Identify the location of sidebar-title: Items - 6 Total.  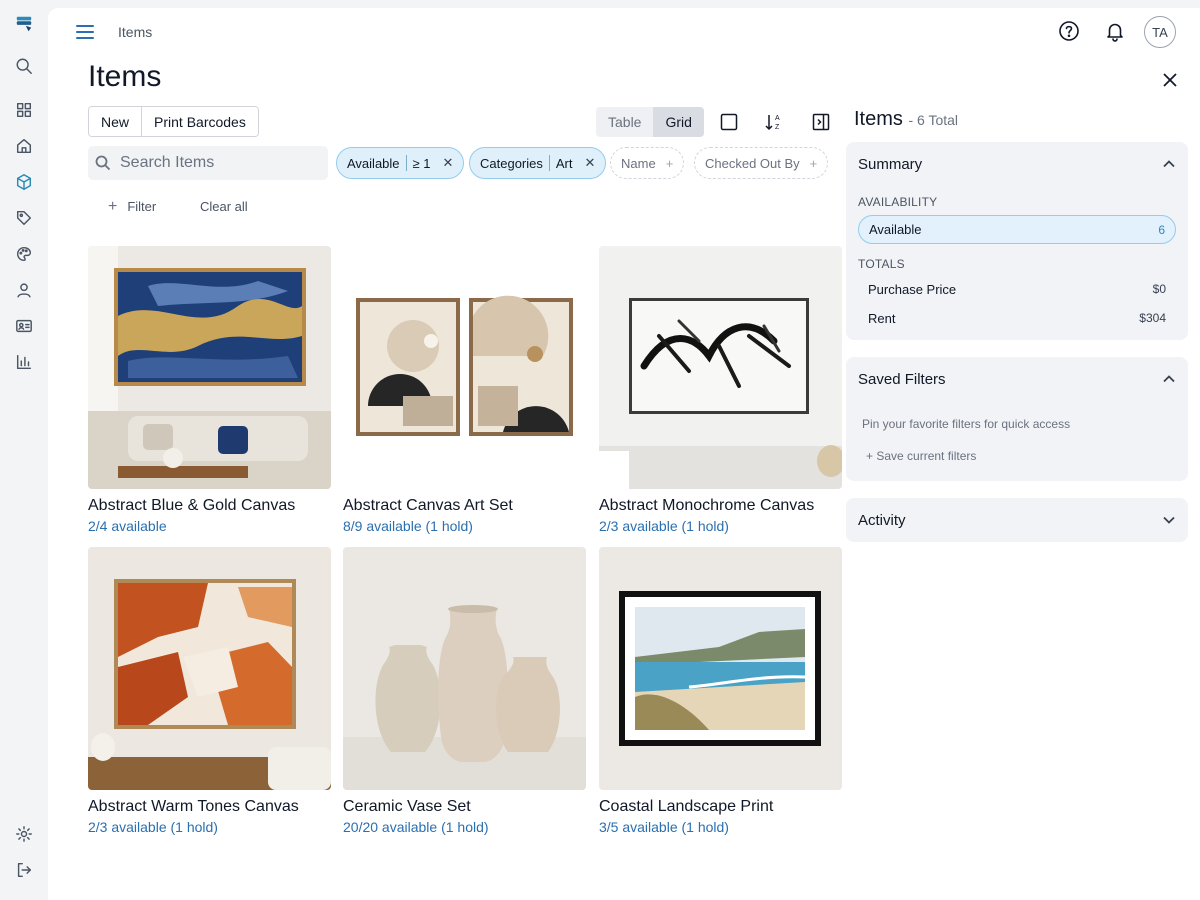
(906, 119).